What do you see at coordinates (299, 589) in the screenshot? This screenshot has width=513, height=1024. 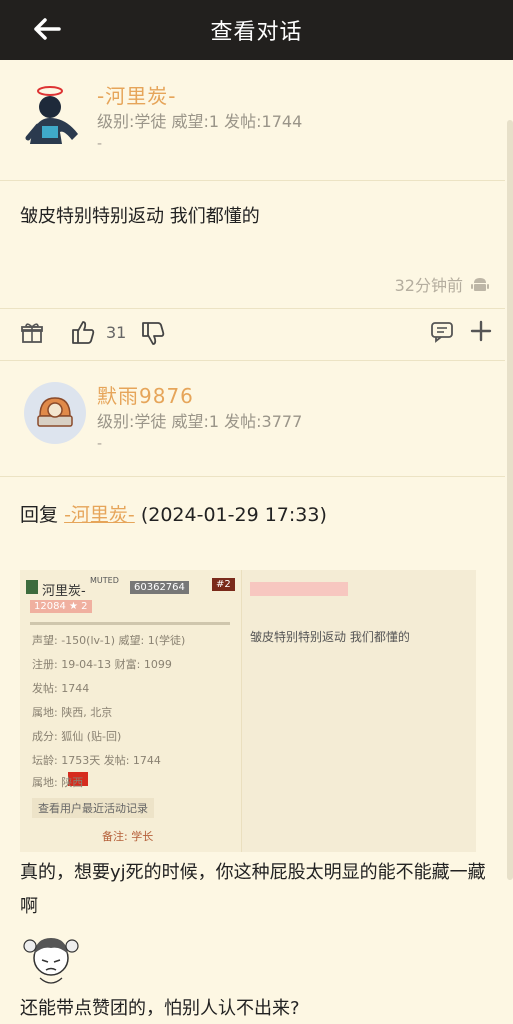 I see `quoted-action-bar` at bounding box center [299, 589].